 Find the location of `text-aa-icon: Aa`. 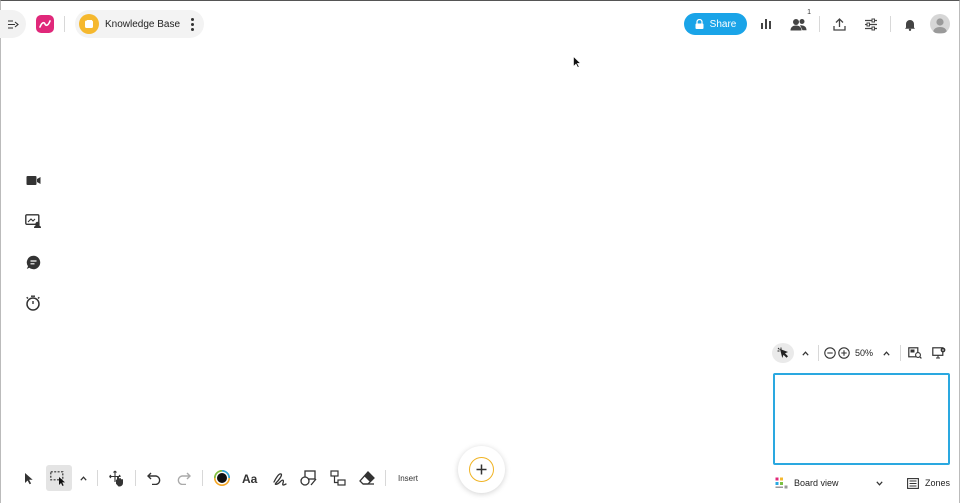

text-aa-icon: Aa is located at coordinates (250, 478).